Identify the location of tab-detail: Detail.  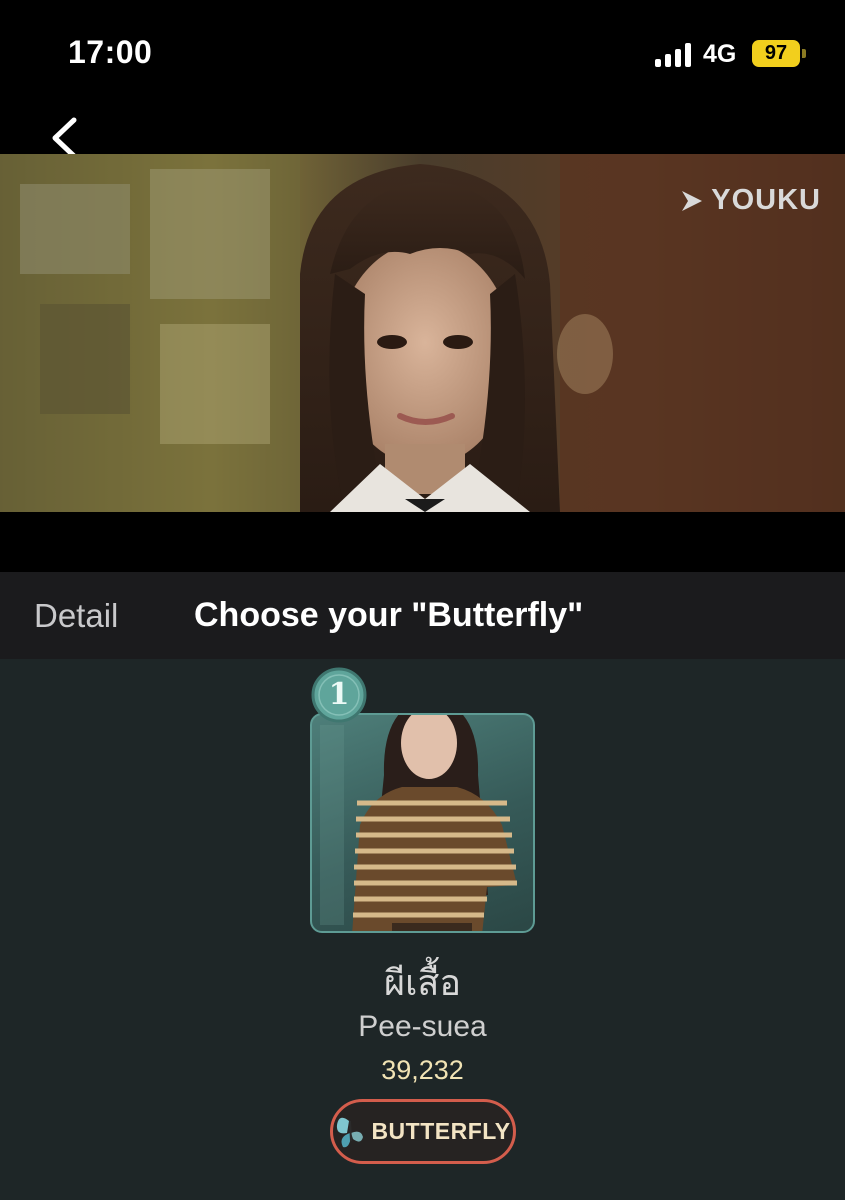
(76, 615).